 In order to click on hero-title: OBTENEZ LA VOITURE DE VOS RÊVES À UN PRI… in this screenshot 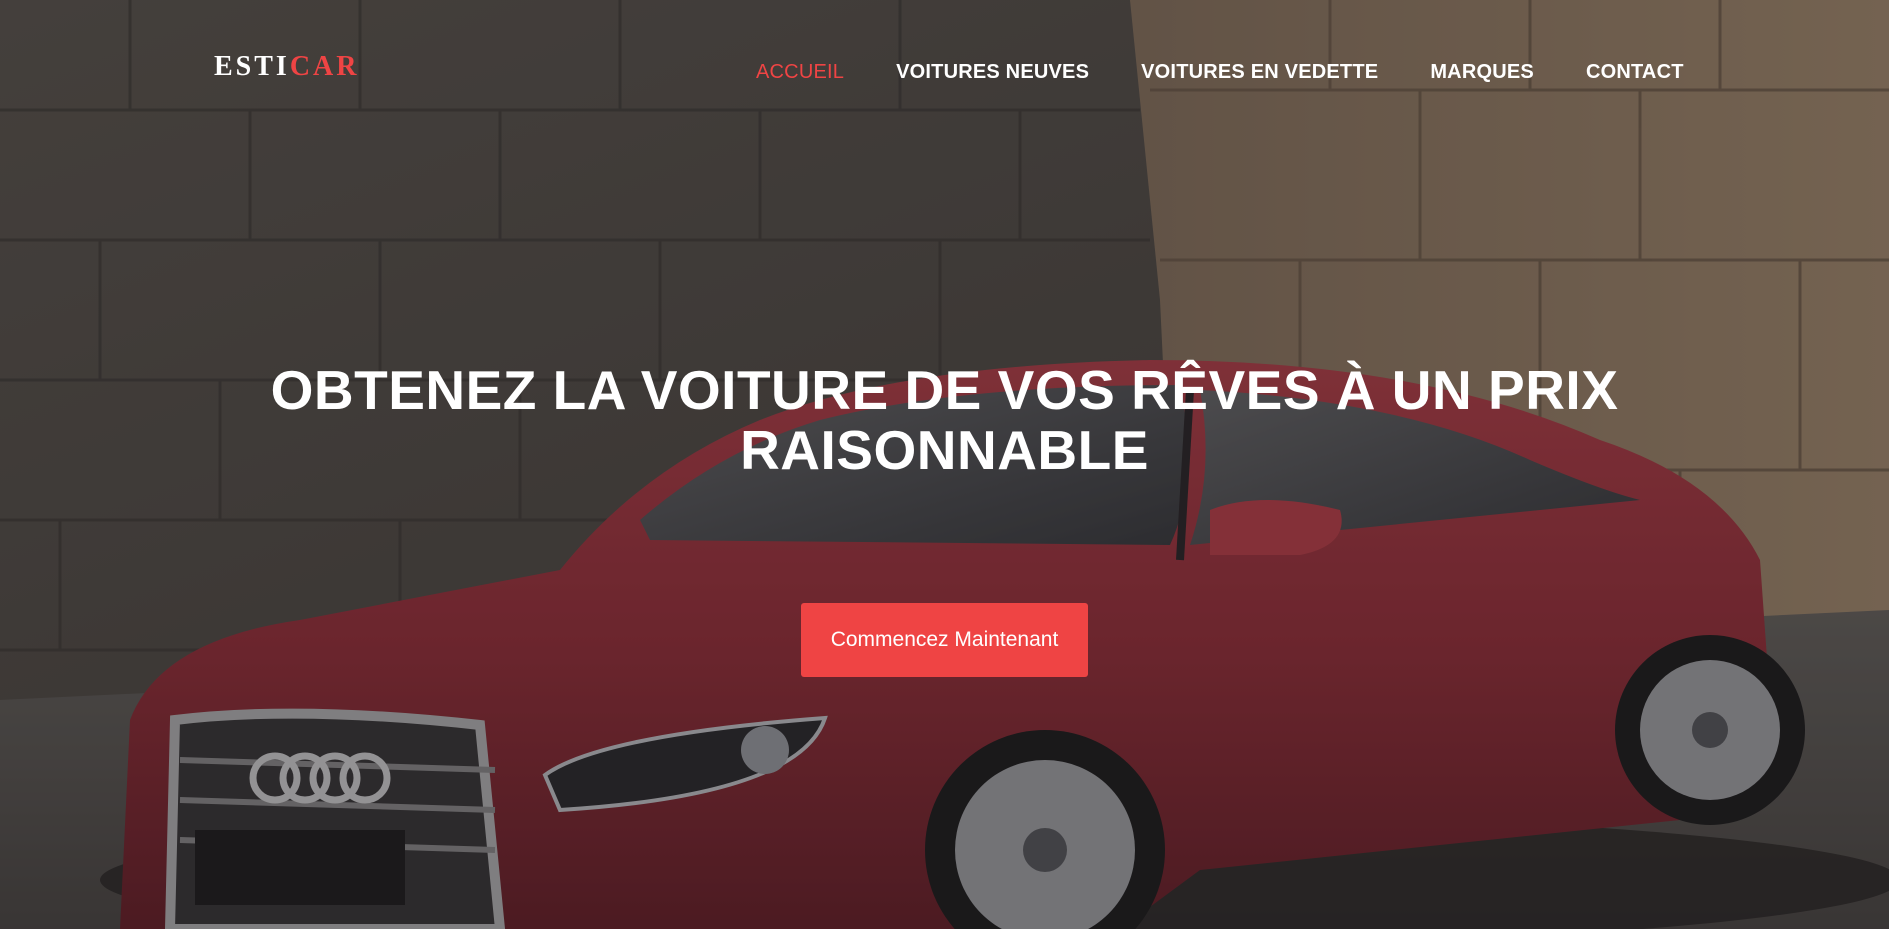, I will do `click(944, 420)`.